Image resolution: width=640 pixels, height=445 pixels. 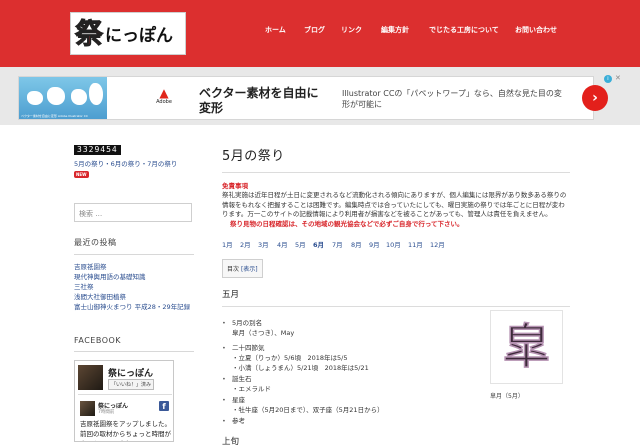 I want to click on facebook-title: FACEBOOK, so click(x=98, y=340).